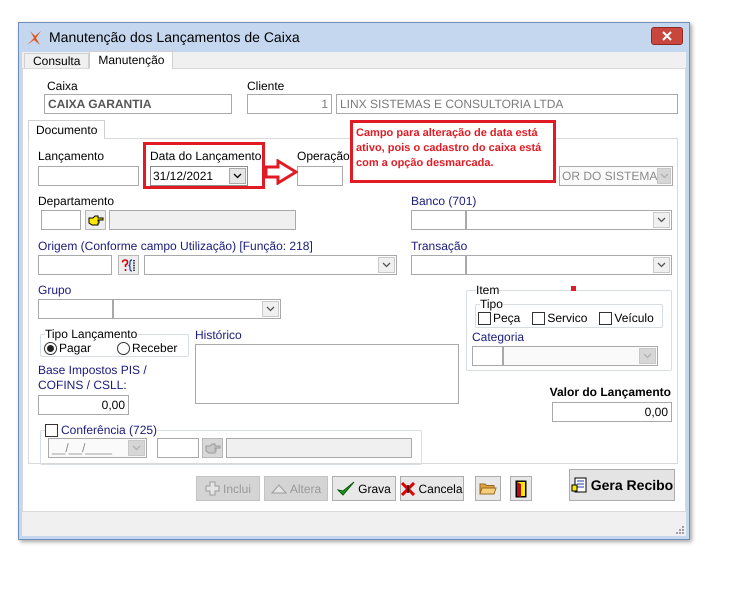 This screenshot has height=590, width=743. I want to click on tab: Consulta, so click(57, 60).